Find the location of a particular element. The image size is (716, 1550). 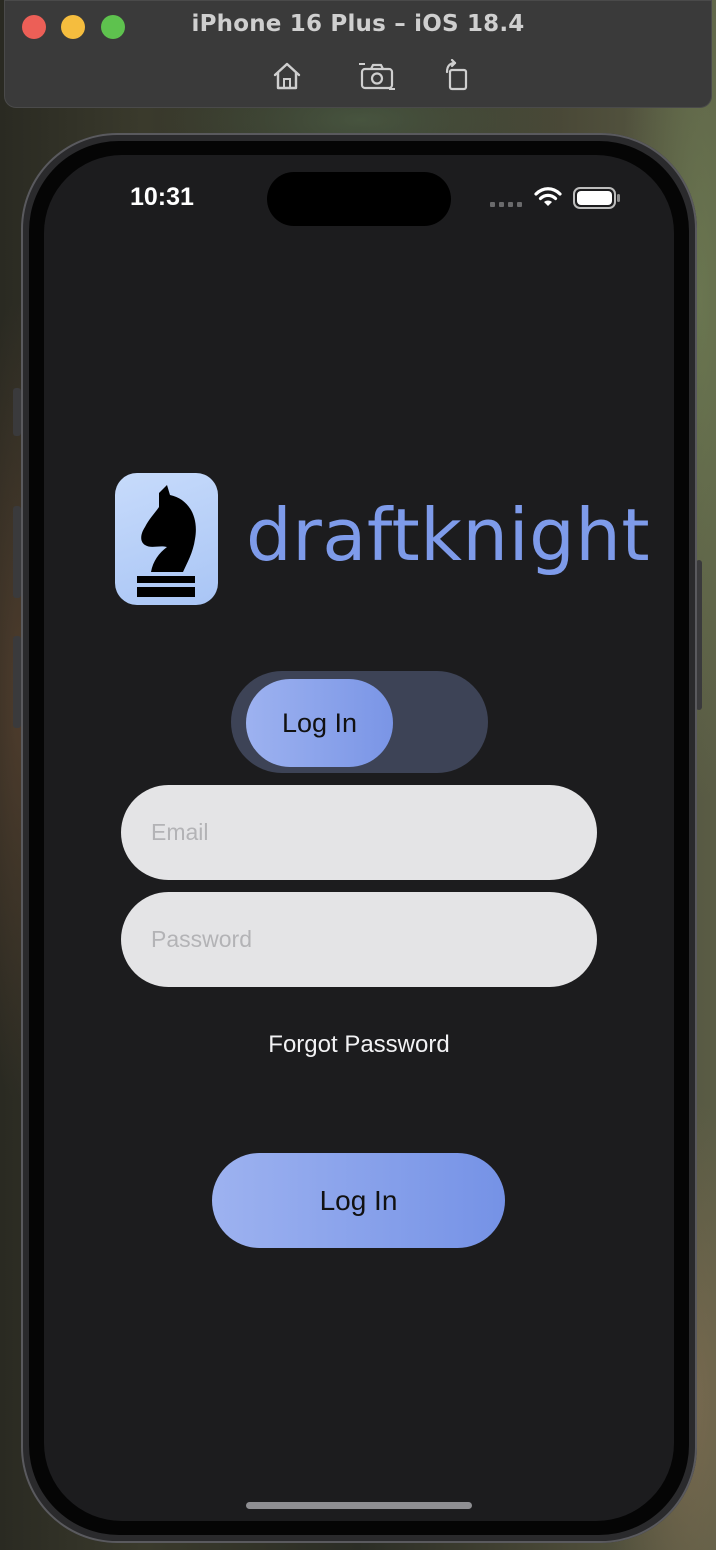

chess-knight-icon is located at coordinates (166, 541).